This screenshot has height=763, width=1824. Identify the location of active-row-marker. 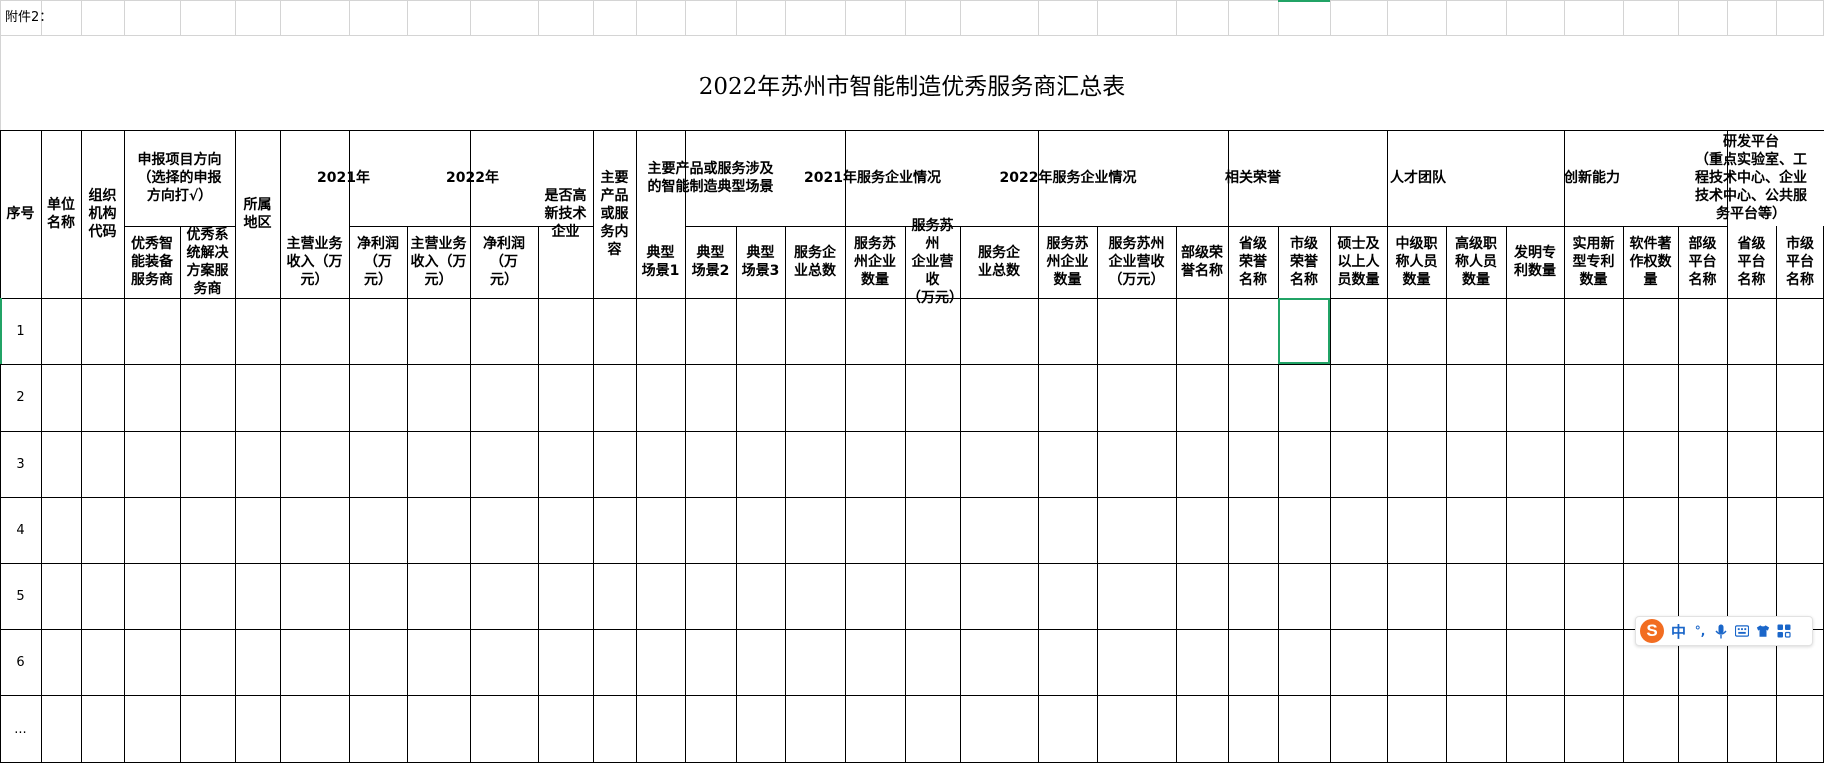
(1, 331).